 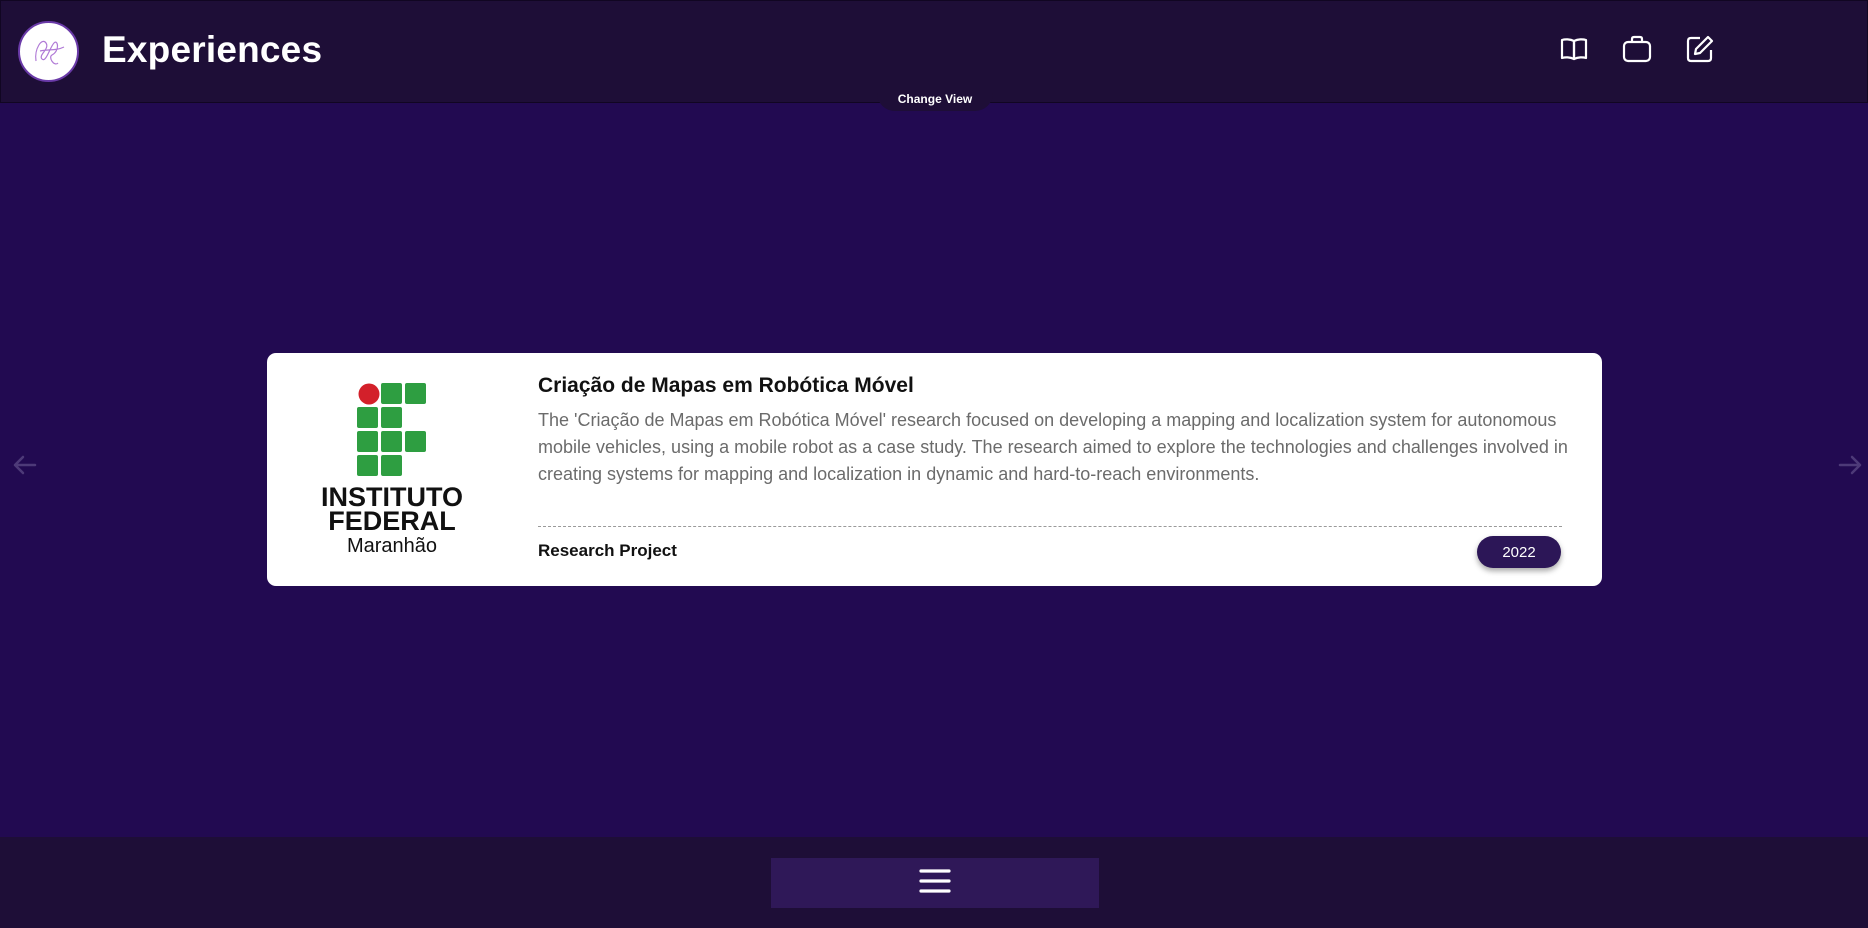 I want to click on edit-note-icon, so click(x=1700, y=49).